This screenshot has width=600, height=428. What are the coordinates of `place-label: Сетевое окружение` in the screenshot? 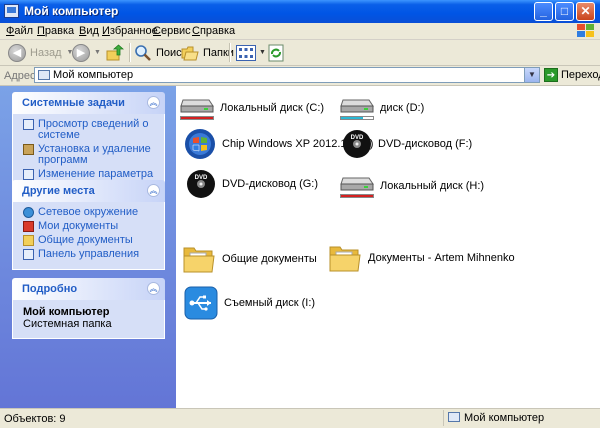 It's located at (88, 212).